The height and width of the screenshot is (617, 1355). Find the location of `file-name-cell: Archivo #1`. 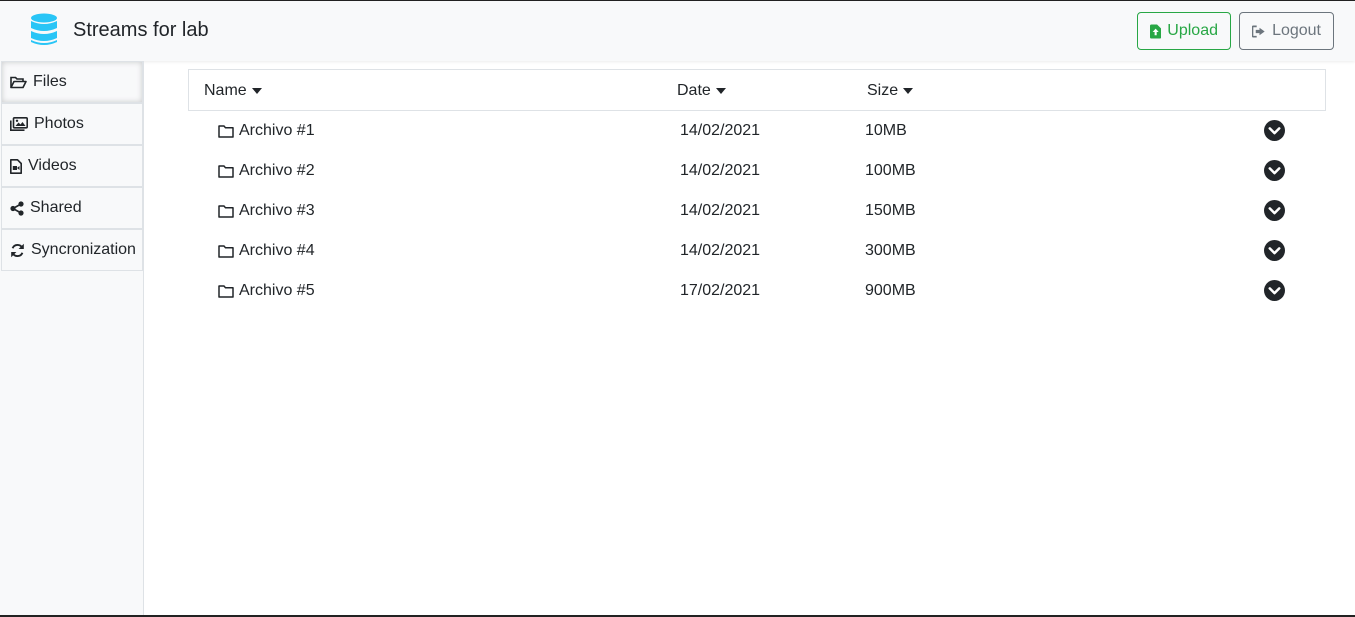

file-name-cell: Archivo #1 is located at coordinates (266, 131).